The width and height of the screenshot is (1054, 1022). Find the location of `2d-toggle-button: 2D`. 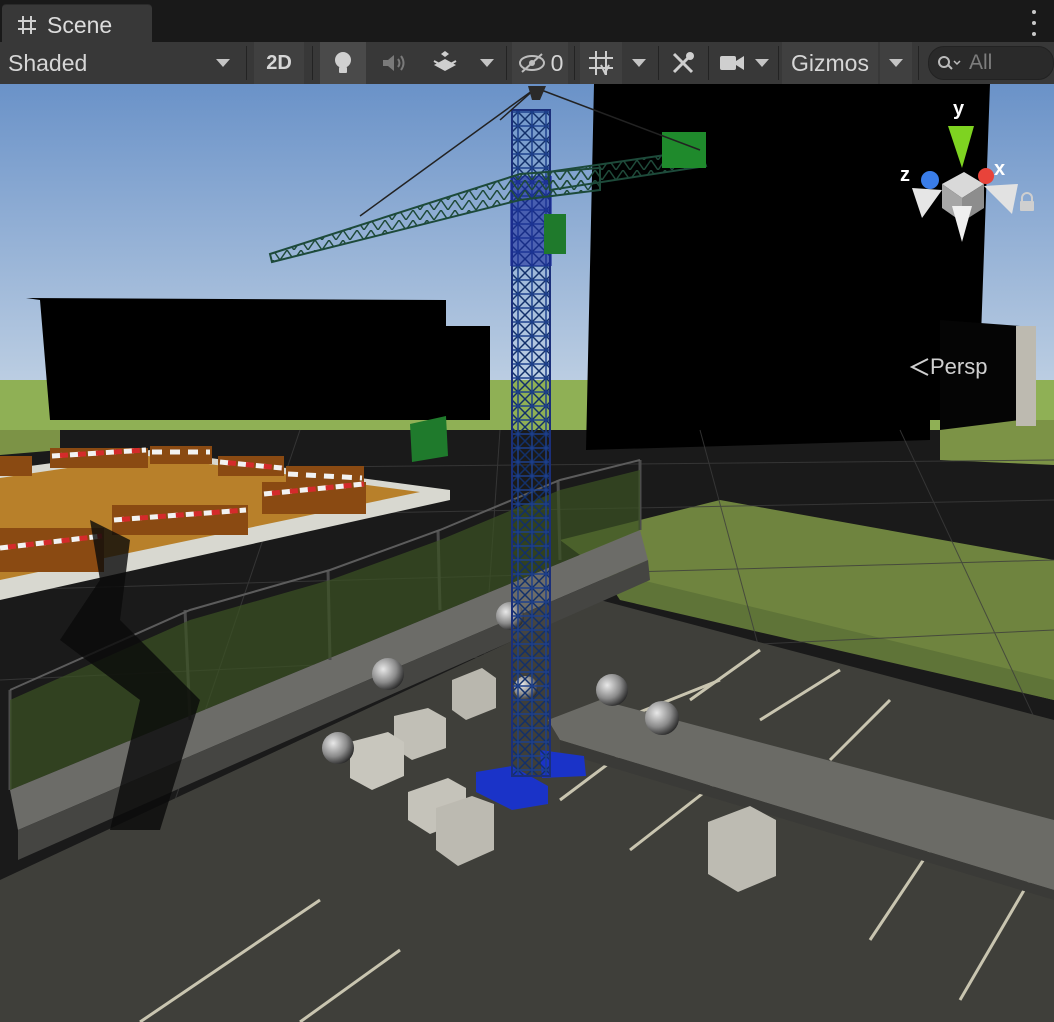

2d-toggle-button: 2D is located at coordinates (279, 63).